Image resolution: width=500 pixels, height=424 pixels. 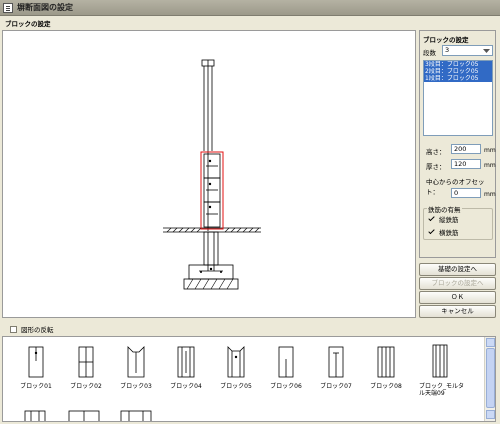 I want to click on thickness-label: 厚さ：, so click(x=436, y=167).